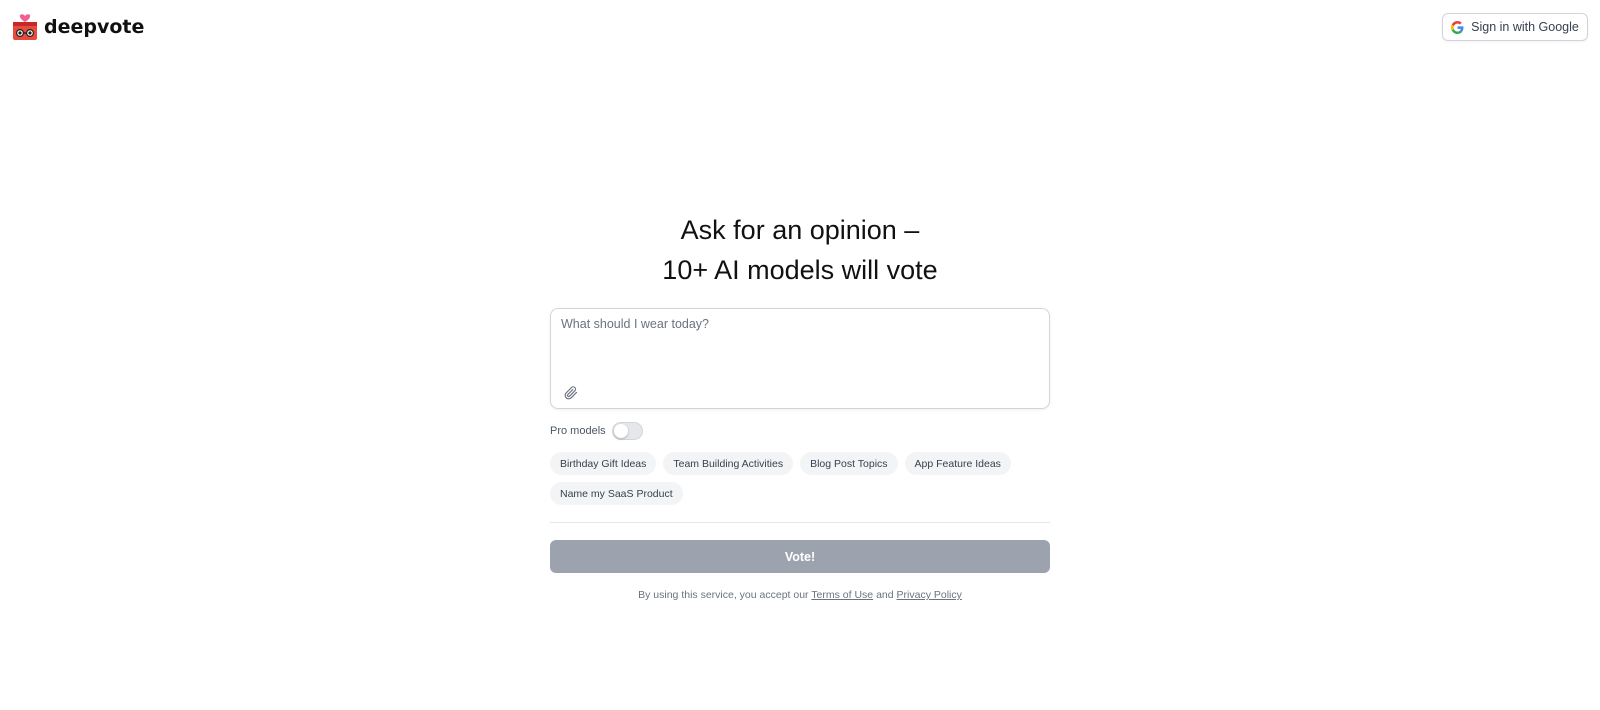 This screenshot has width=1600, height=710. I want to click on pro-models-toggle, so click(627, 431).